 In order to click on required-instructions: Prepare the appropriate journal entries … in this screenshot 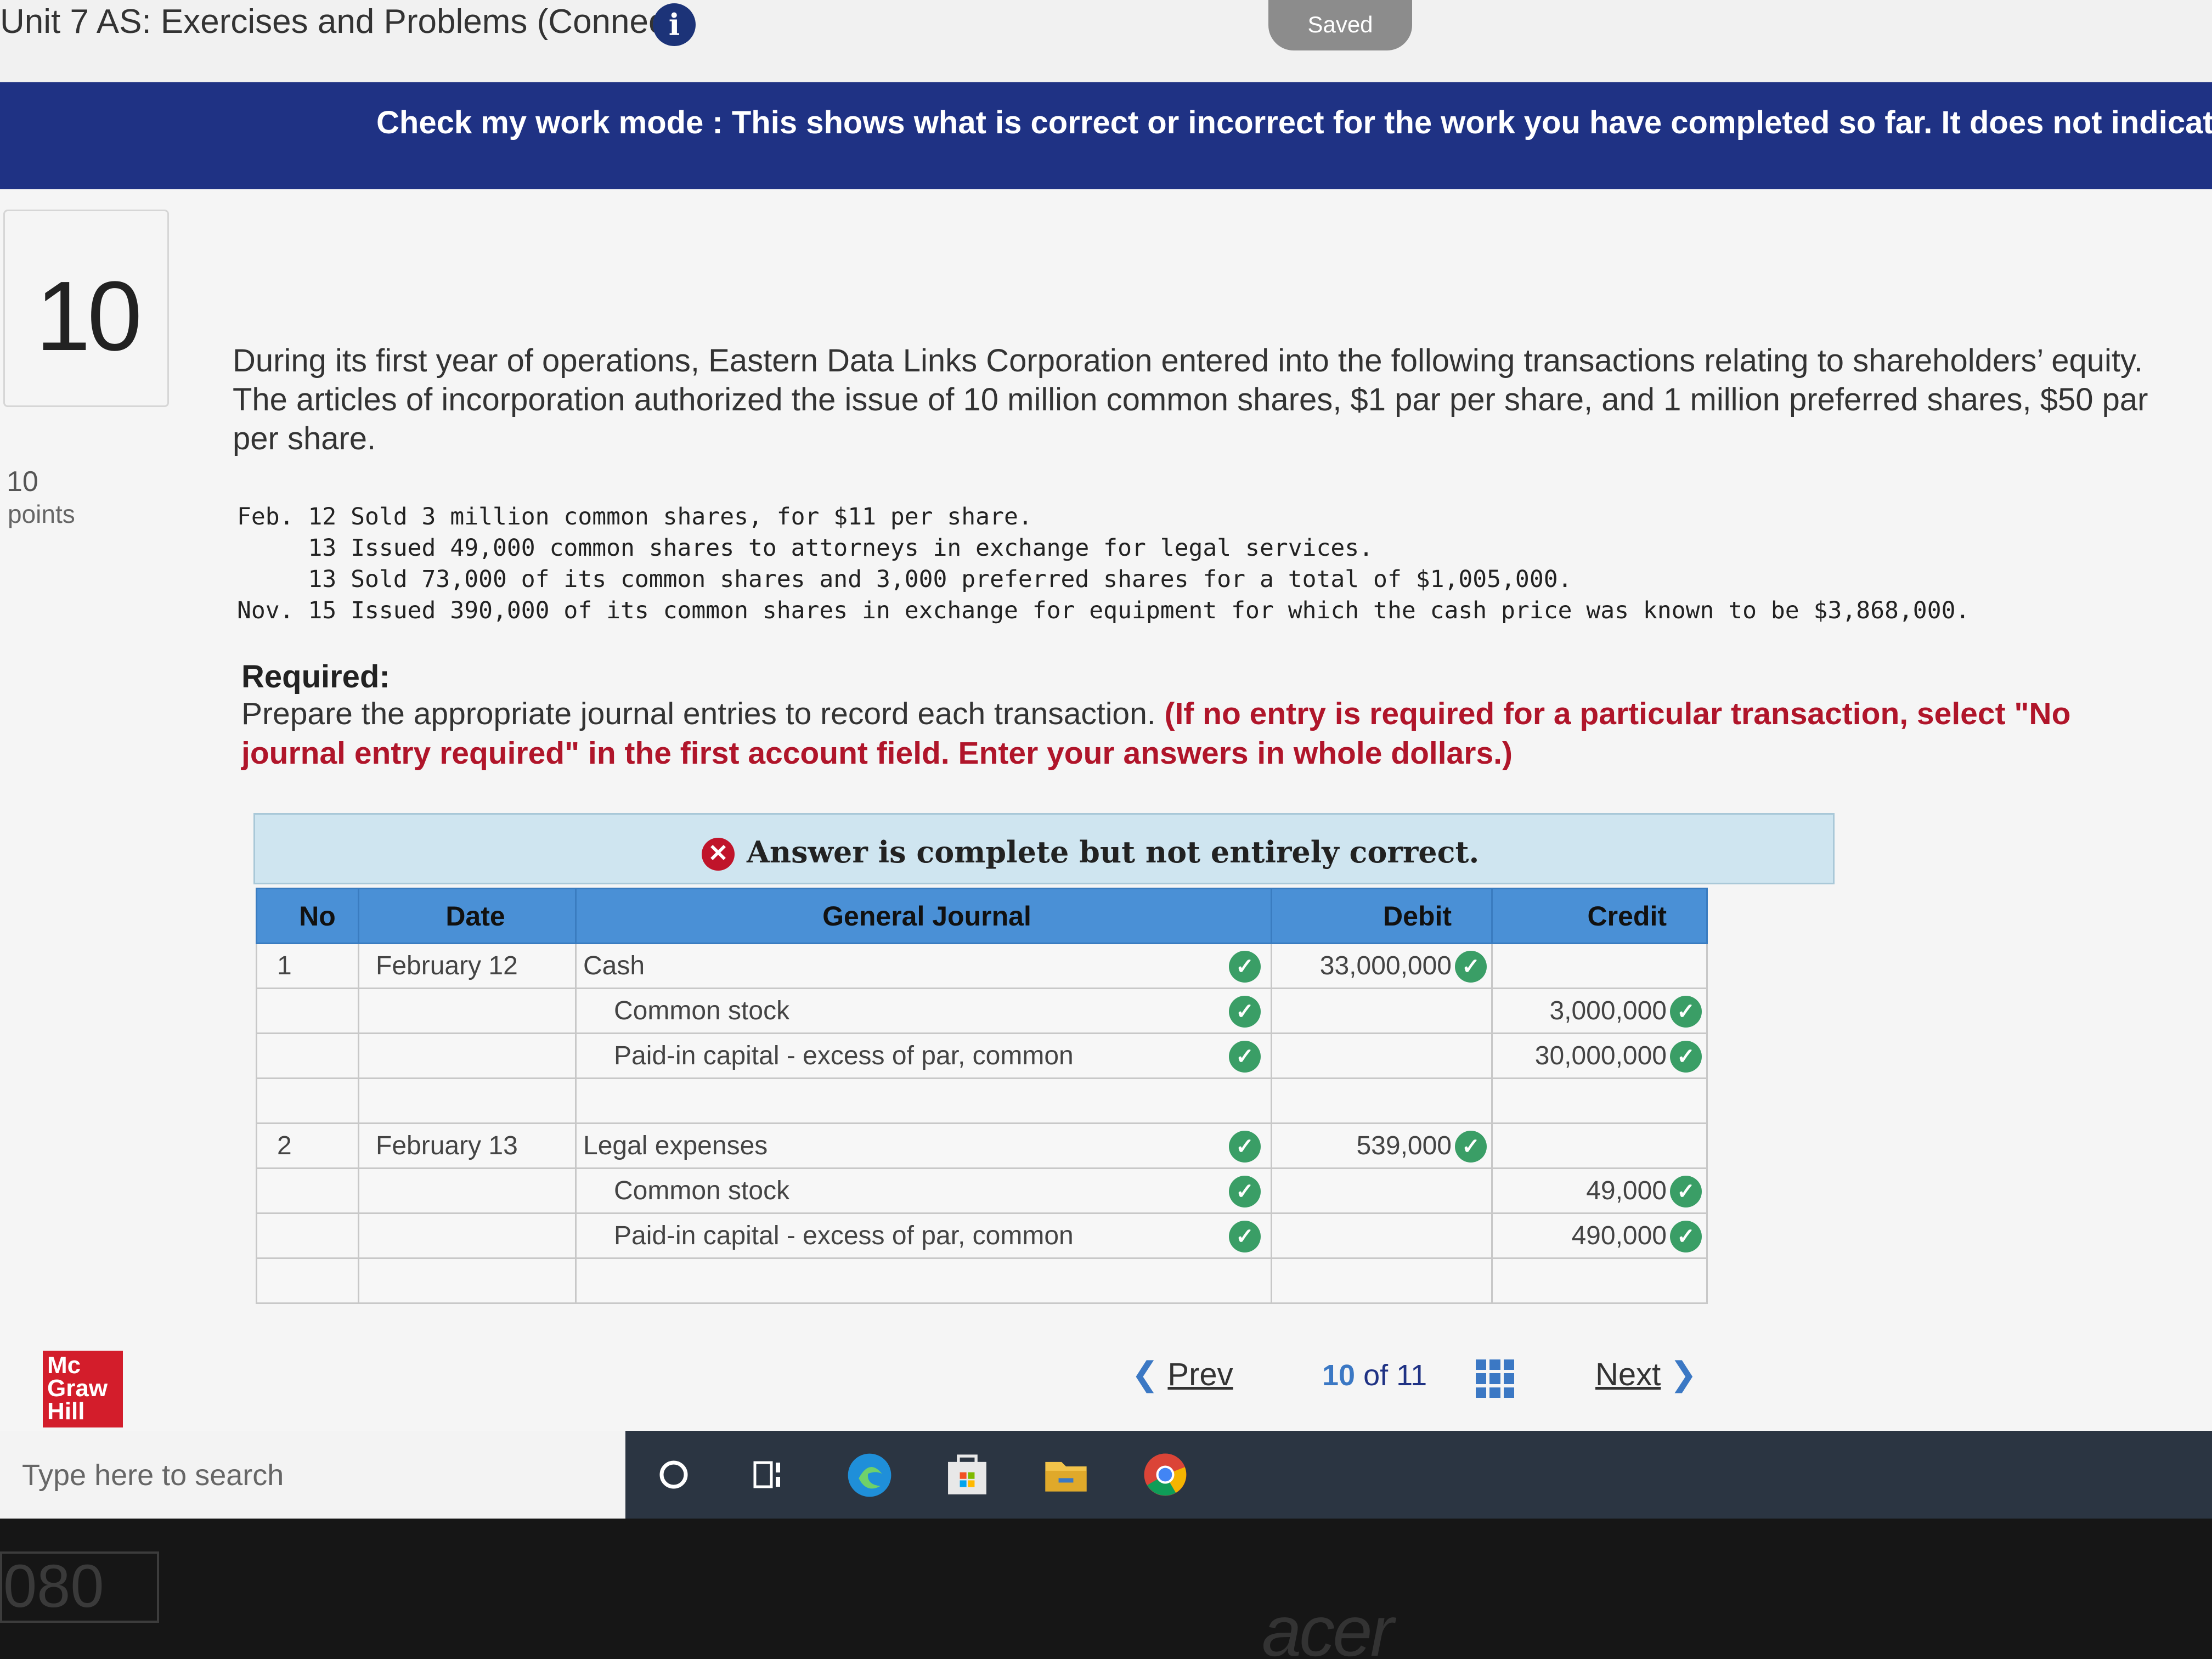, I will do `click(1190, 733)`.